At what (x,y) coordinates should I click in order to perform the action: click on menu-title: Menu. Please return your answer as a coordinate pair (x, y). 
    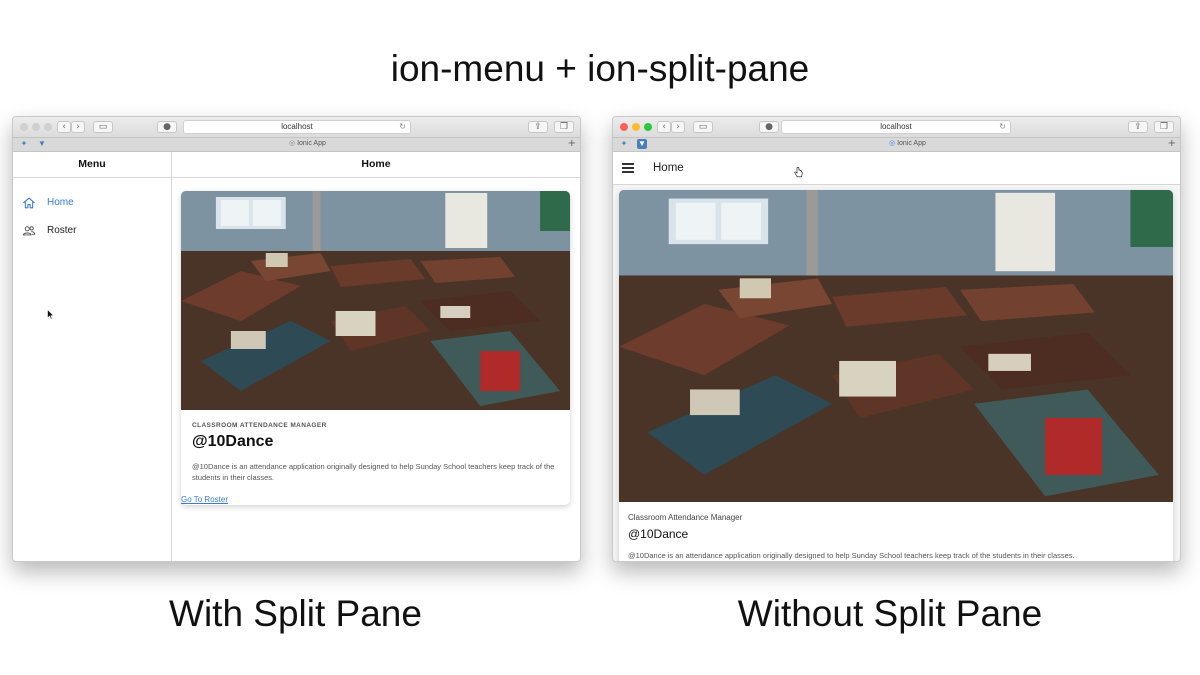
    Looking at the image, I should click on (92, 164).